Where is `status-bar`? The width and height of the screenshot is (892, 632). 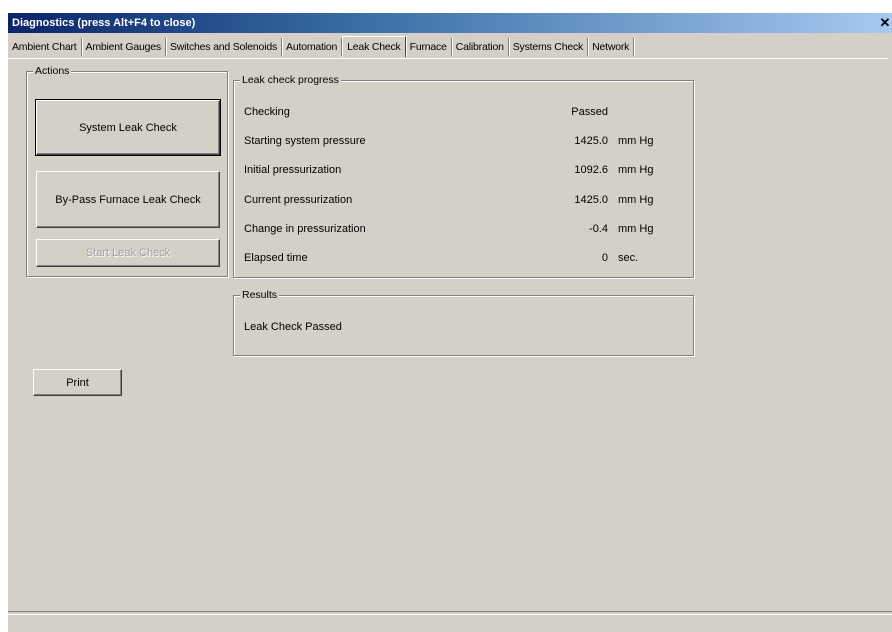
status-bar is located at coordinates (450, 613).